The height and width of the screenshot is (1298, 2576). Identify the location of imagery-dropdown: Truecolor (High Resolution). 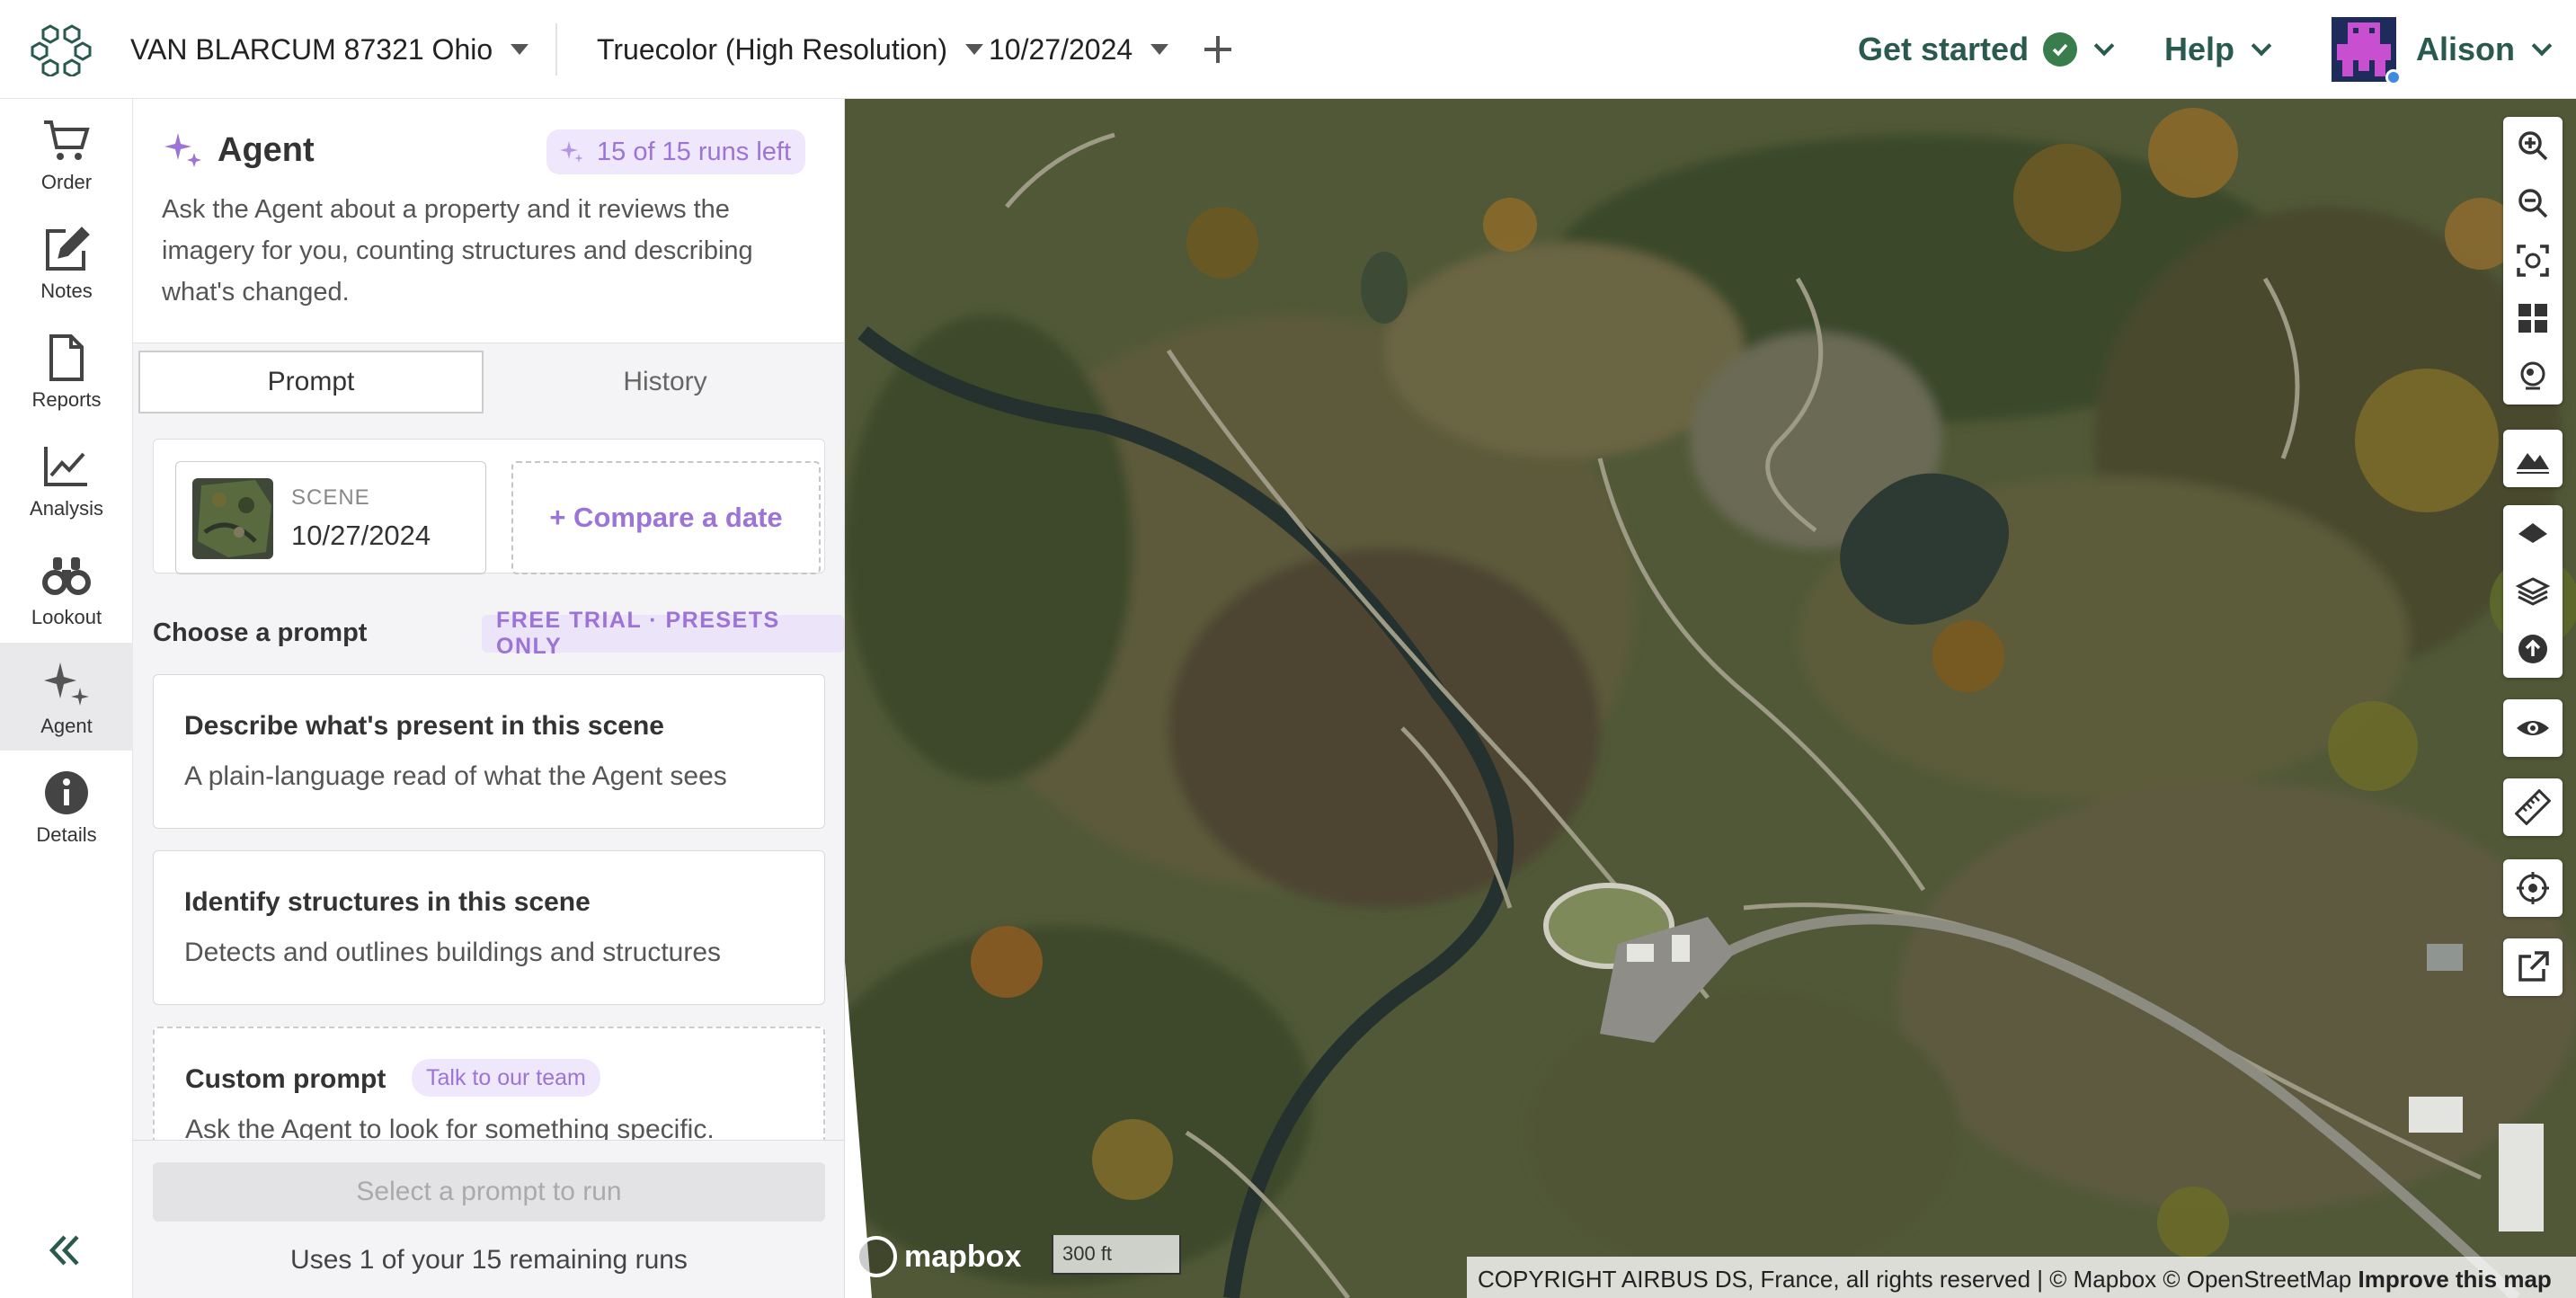
(790, 49).